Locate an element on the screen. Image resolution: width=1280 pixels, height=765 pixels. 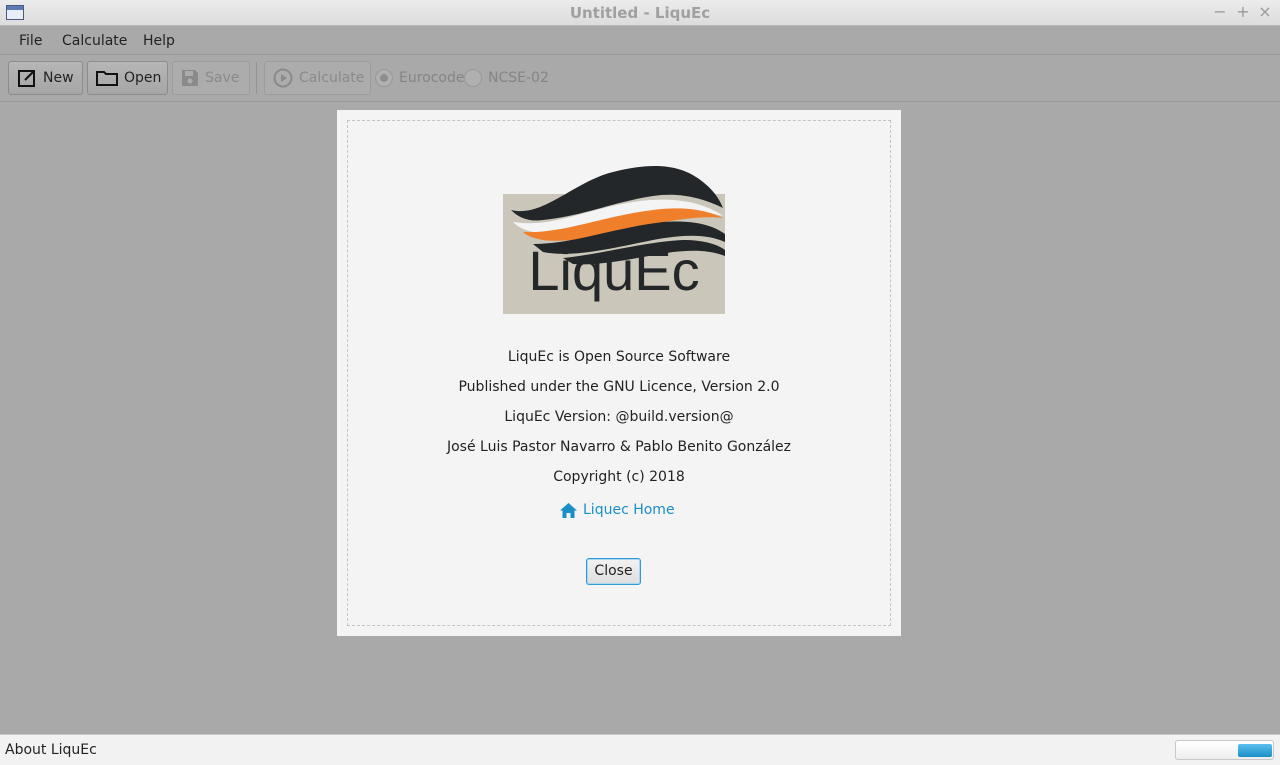
progress-indicator-fill is located at coordinates (1255, 750).